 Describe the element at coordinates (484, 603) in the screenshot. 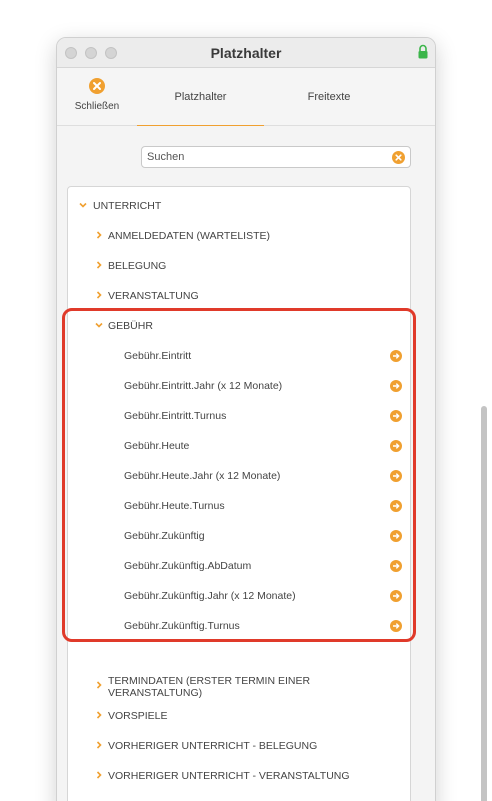

I see `scrollbar-thumb` at that location.